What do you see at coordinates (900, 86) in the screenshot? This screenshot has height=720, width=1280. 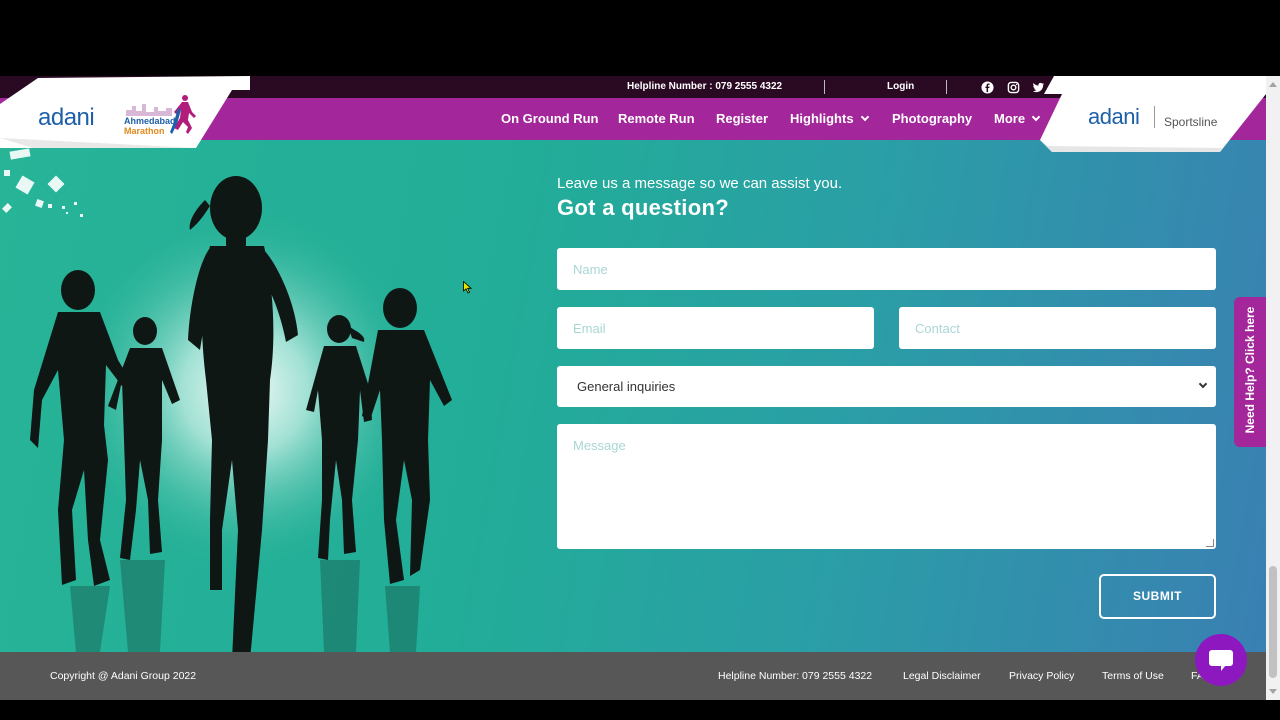 I see `login-link: Login` at bounding box center [900, 86].